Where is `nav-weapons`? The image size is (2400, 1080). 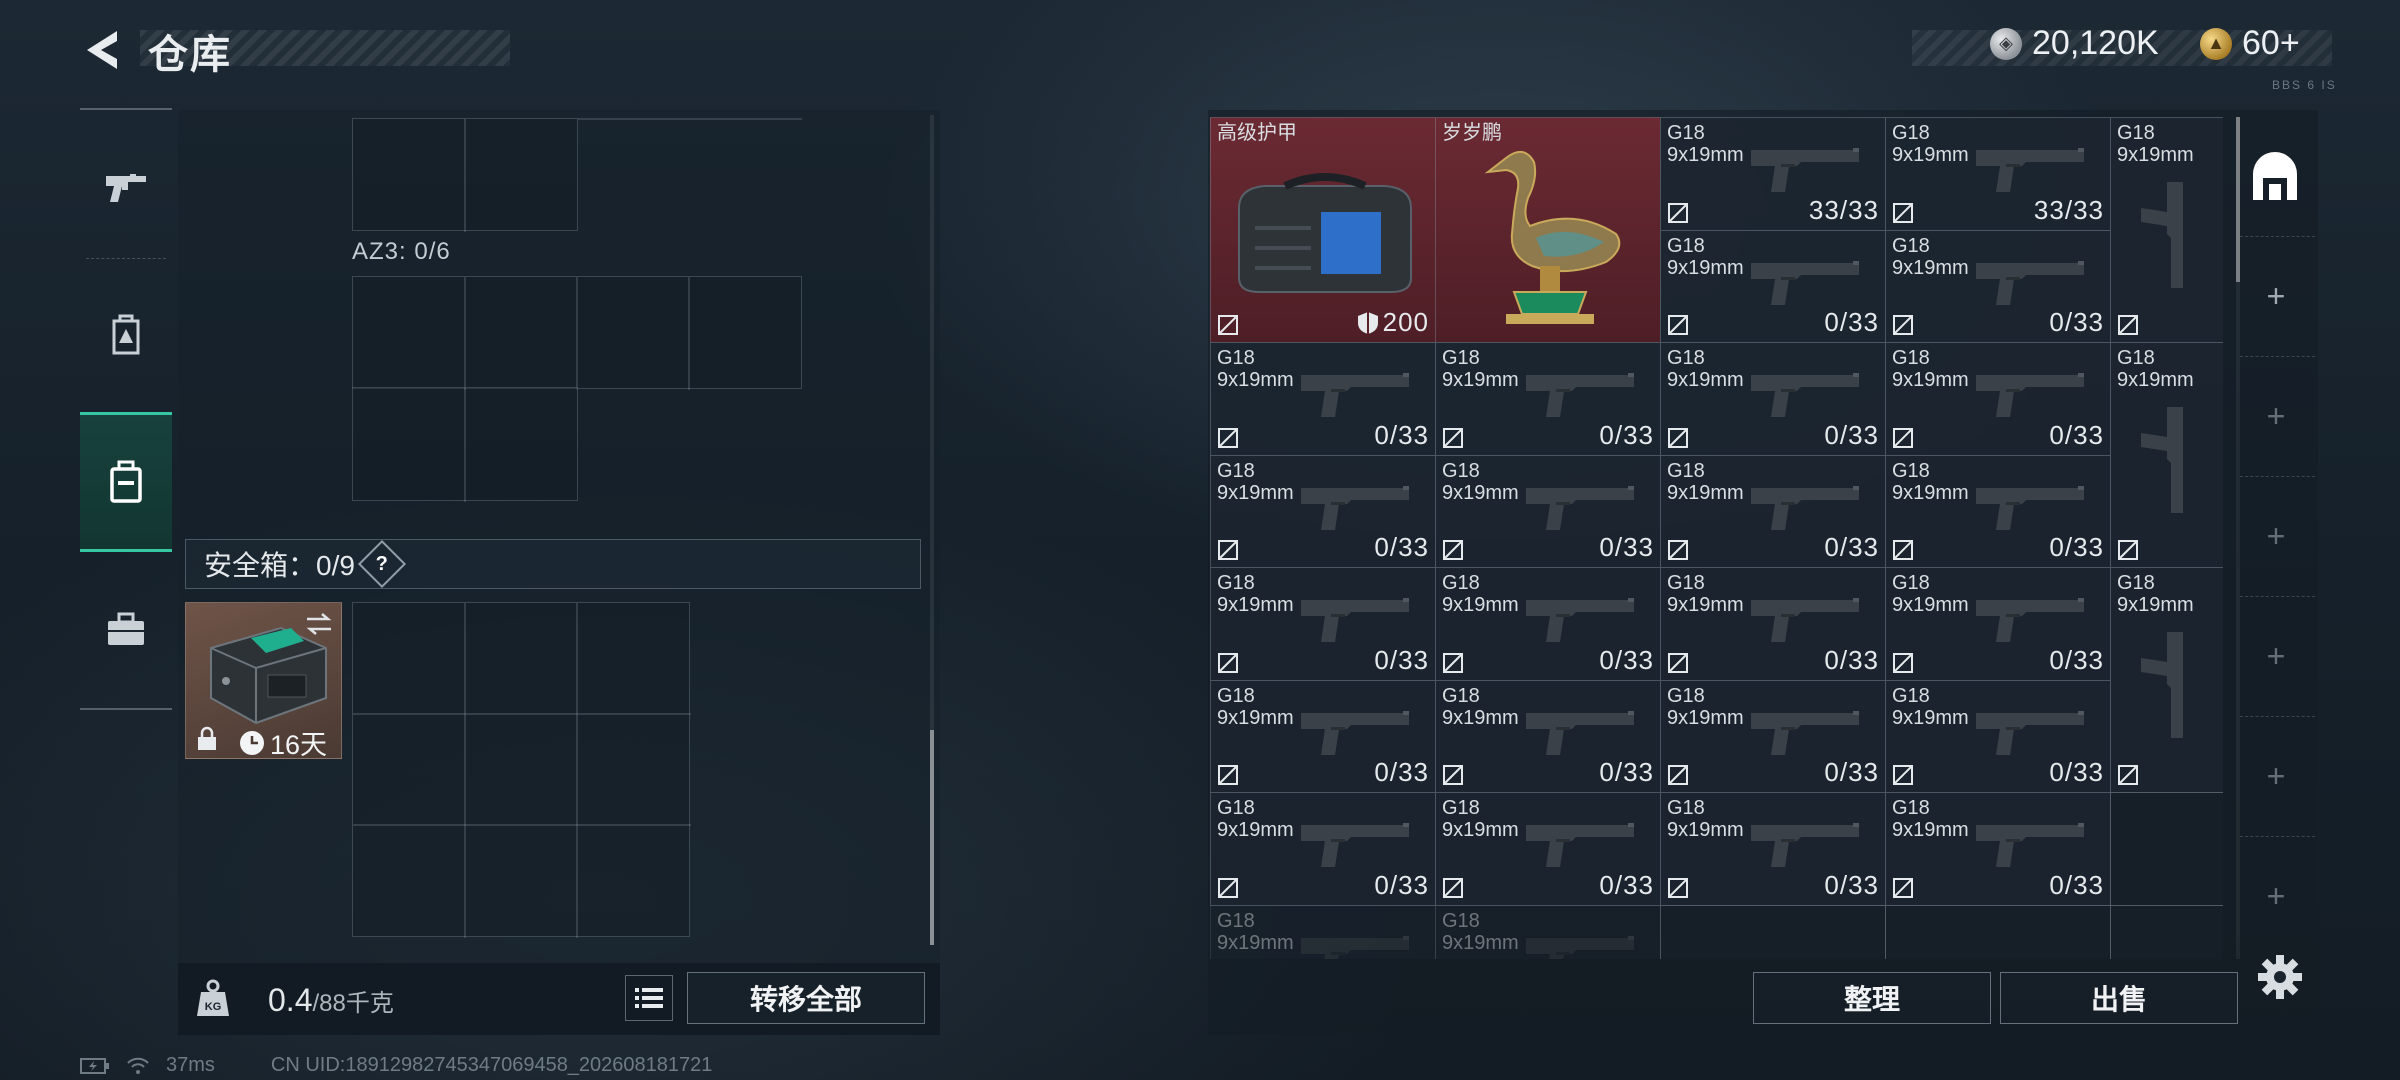
nav-weapons is located at coordinates (126, 188).